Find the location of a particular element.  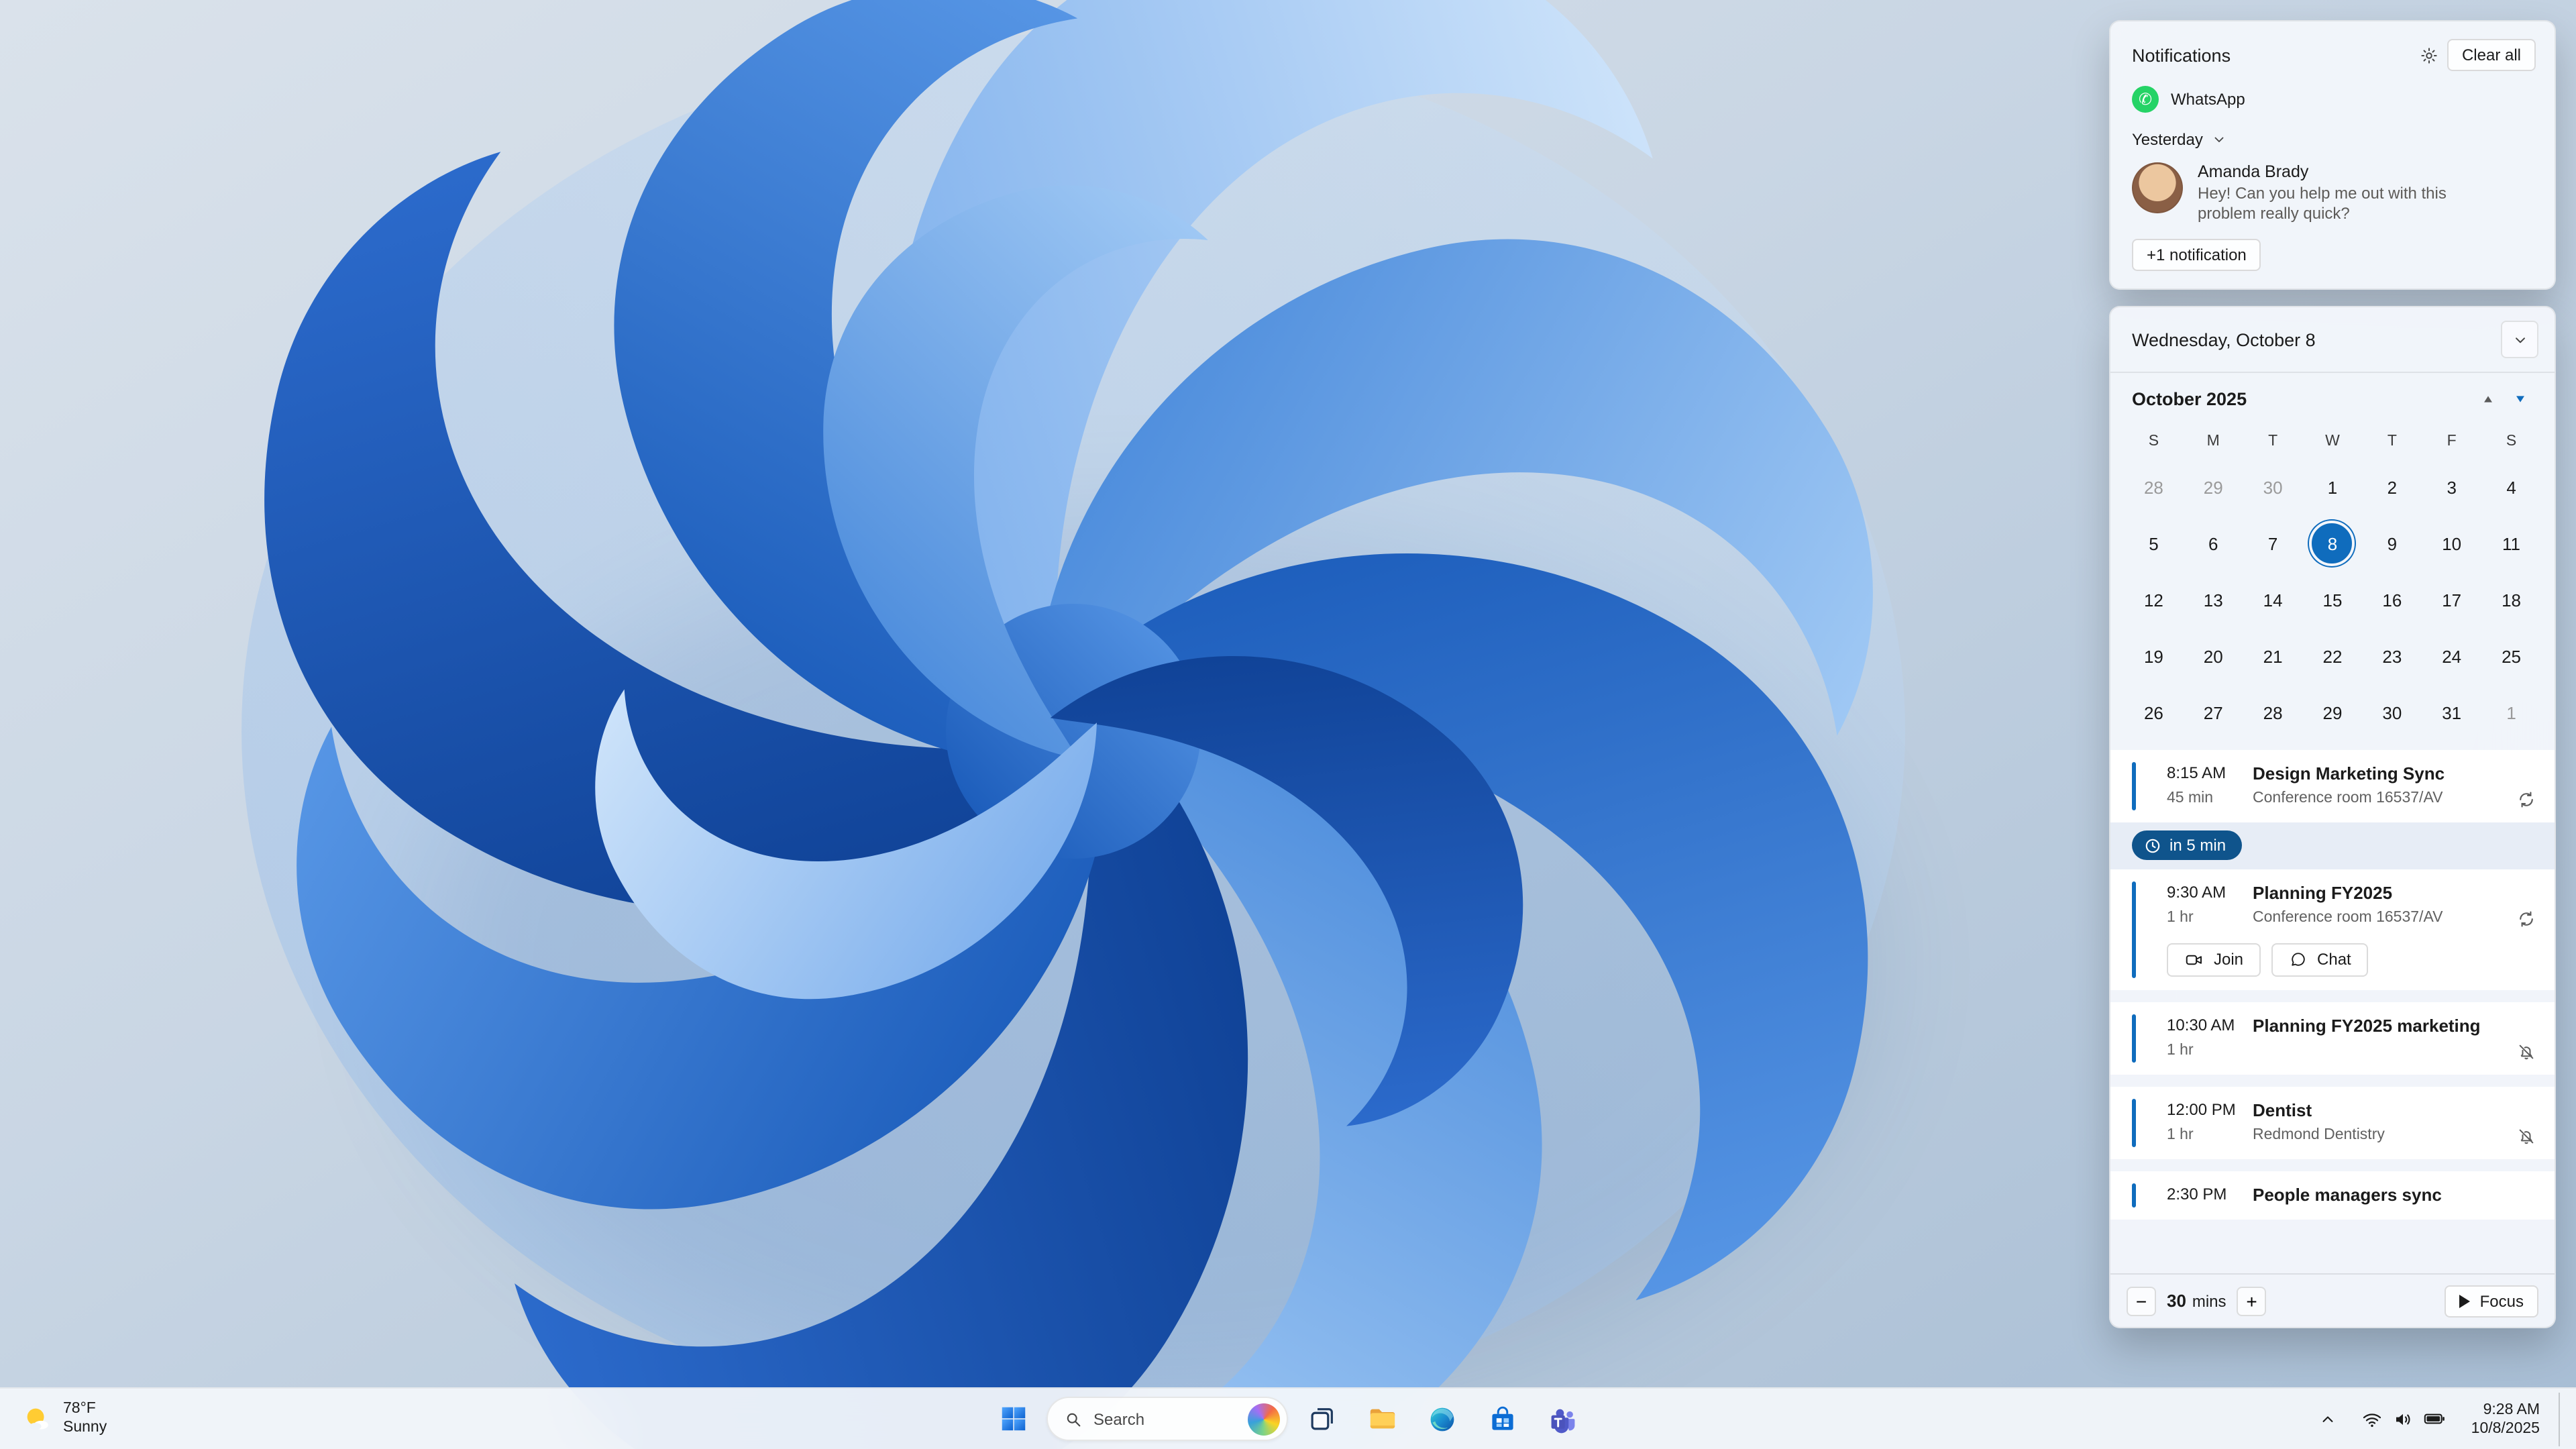

chat-button: Chat is located at coordinates (2320, 959).